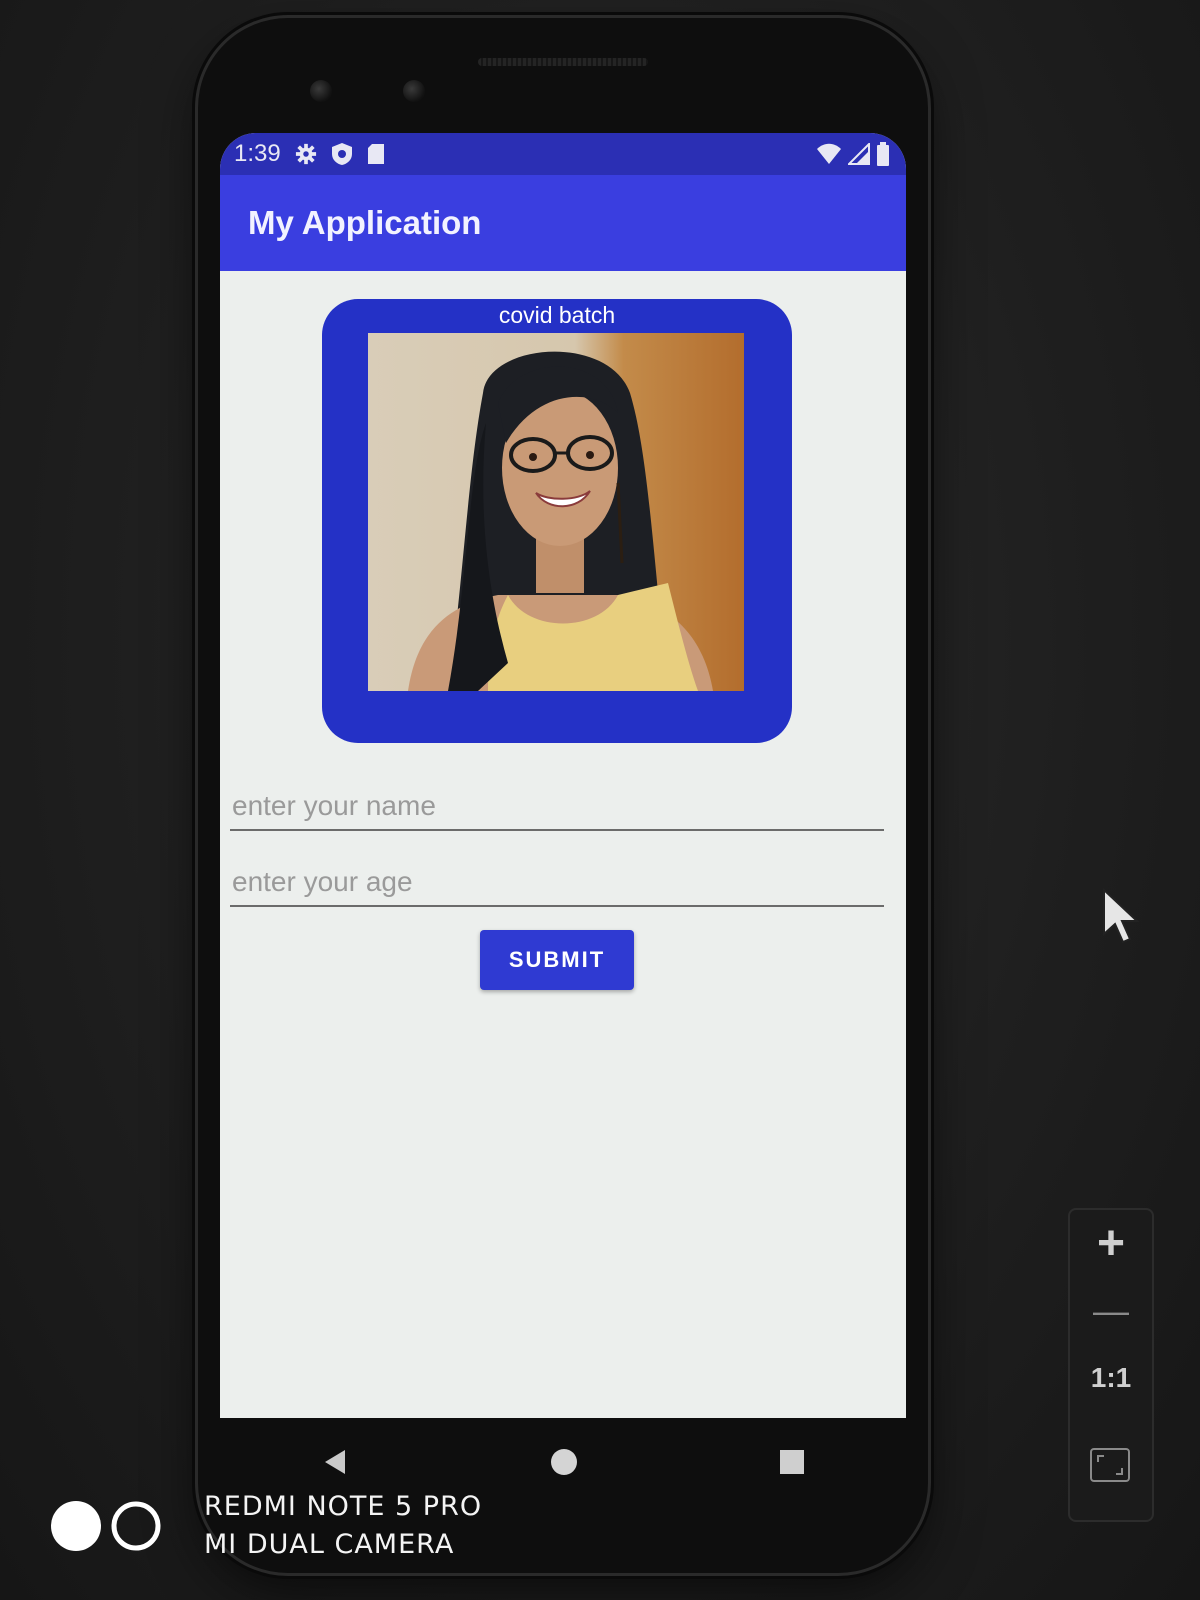 The width and height of the screenshot is (1200, 1600). I want to click on earpiece-speaker, so click(563, 62).